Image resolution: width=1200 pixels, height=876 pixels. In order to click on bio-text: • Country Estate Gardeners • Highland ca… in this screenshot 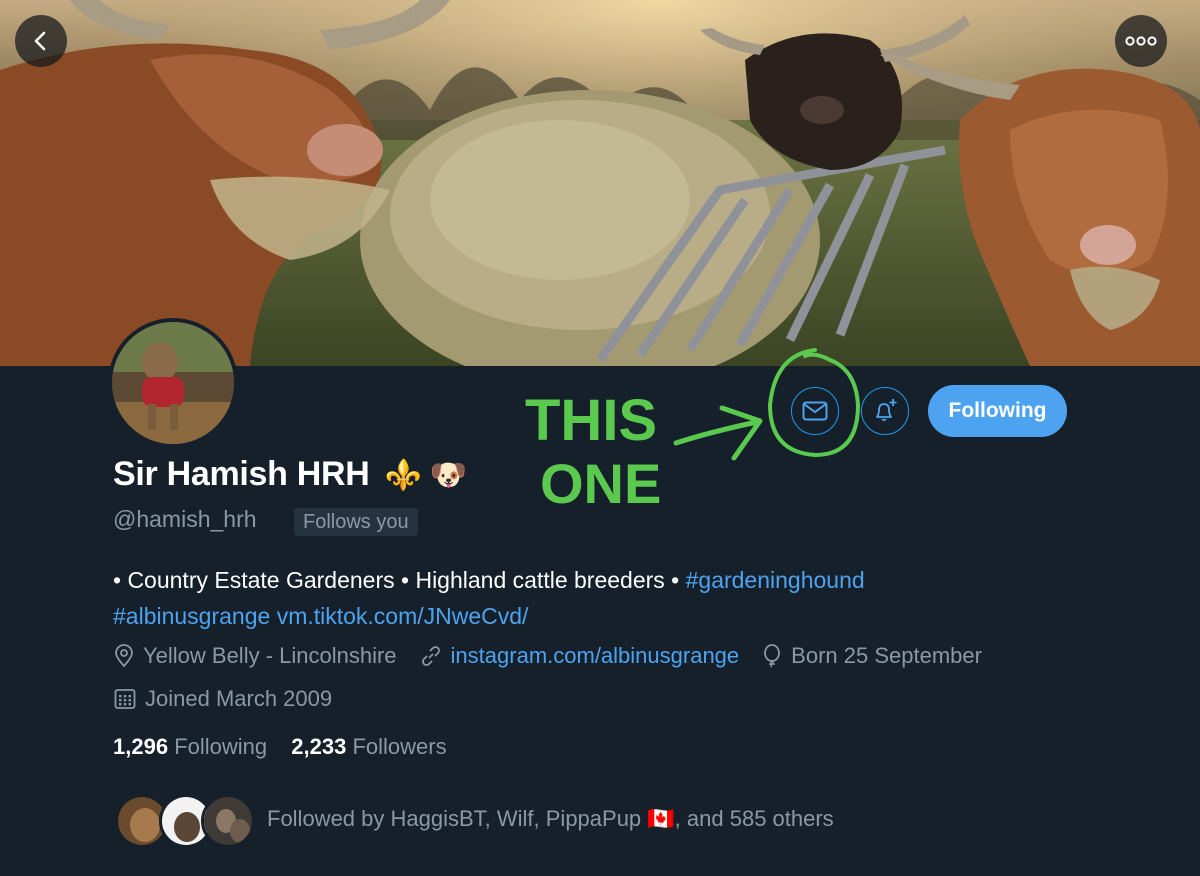, I will do `click(399, 580)`.